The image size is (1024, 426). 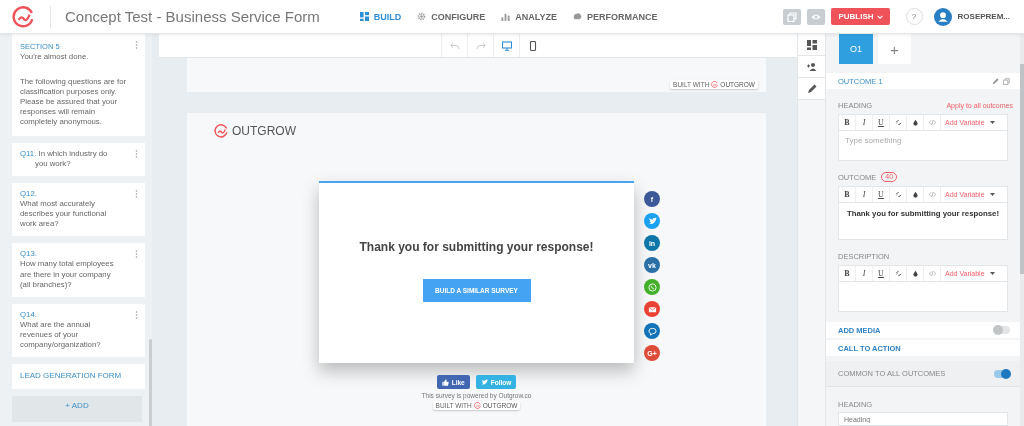 I want to click on gear-icon, so click(x=422, y=16).